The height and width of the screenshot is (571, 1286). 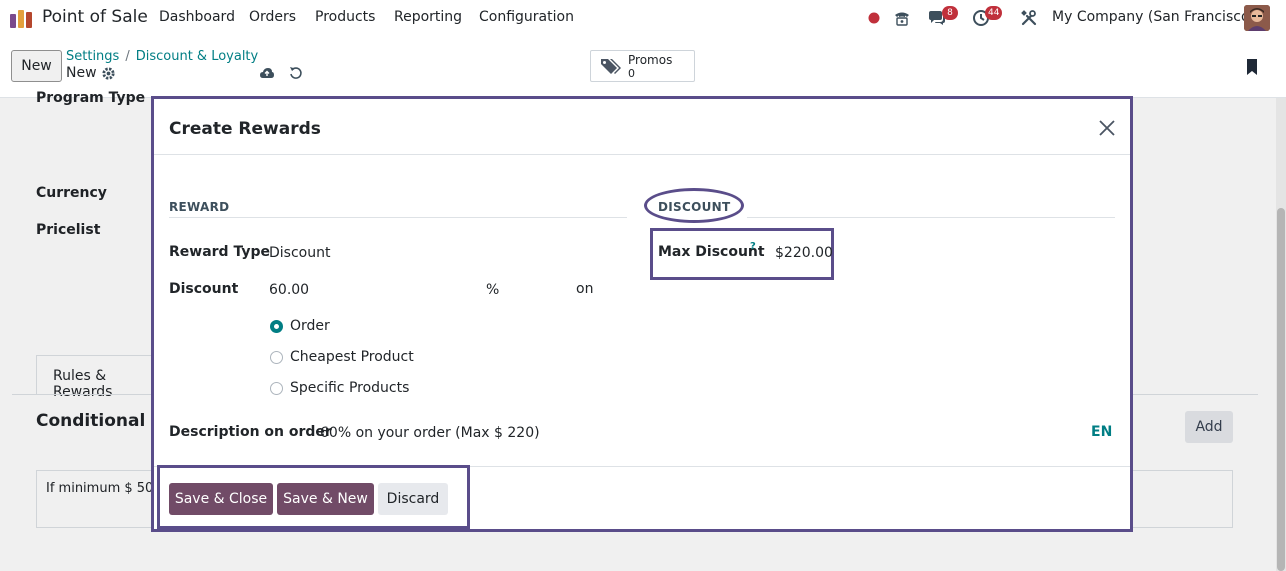 I want to click on radio-cheapest-product, so click(x=276, y=357).